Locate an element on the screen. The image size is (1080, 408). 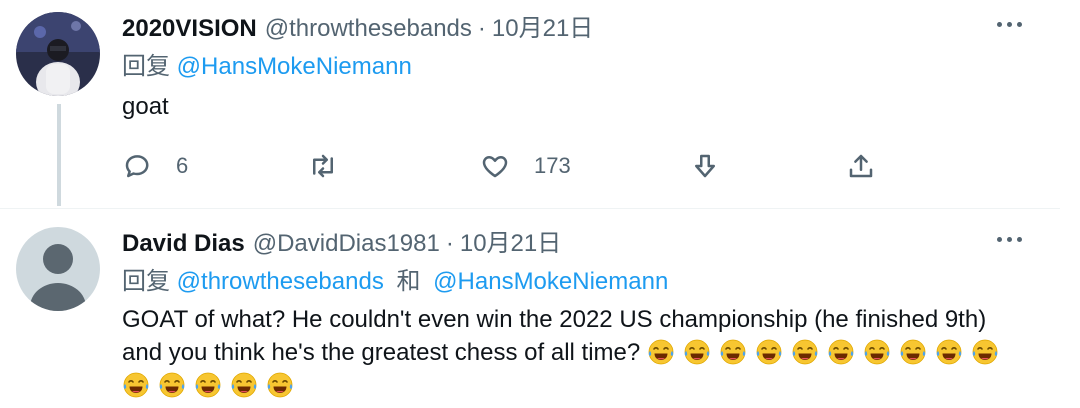
thread-line is located at coordinates (59, 155).